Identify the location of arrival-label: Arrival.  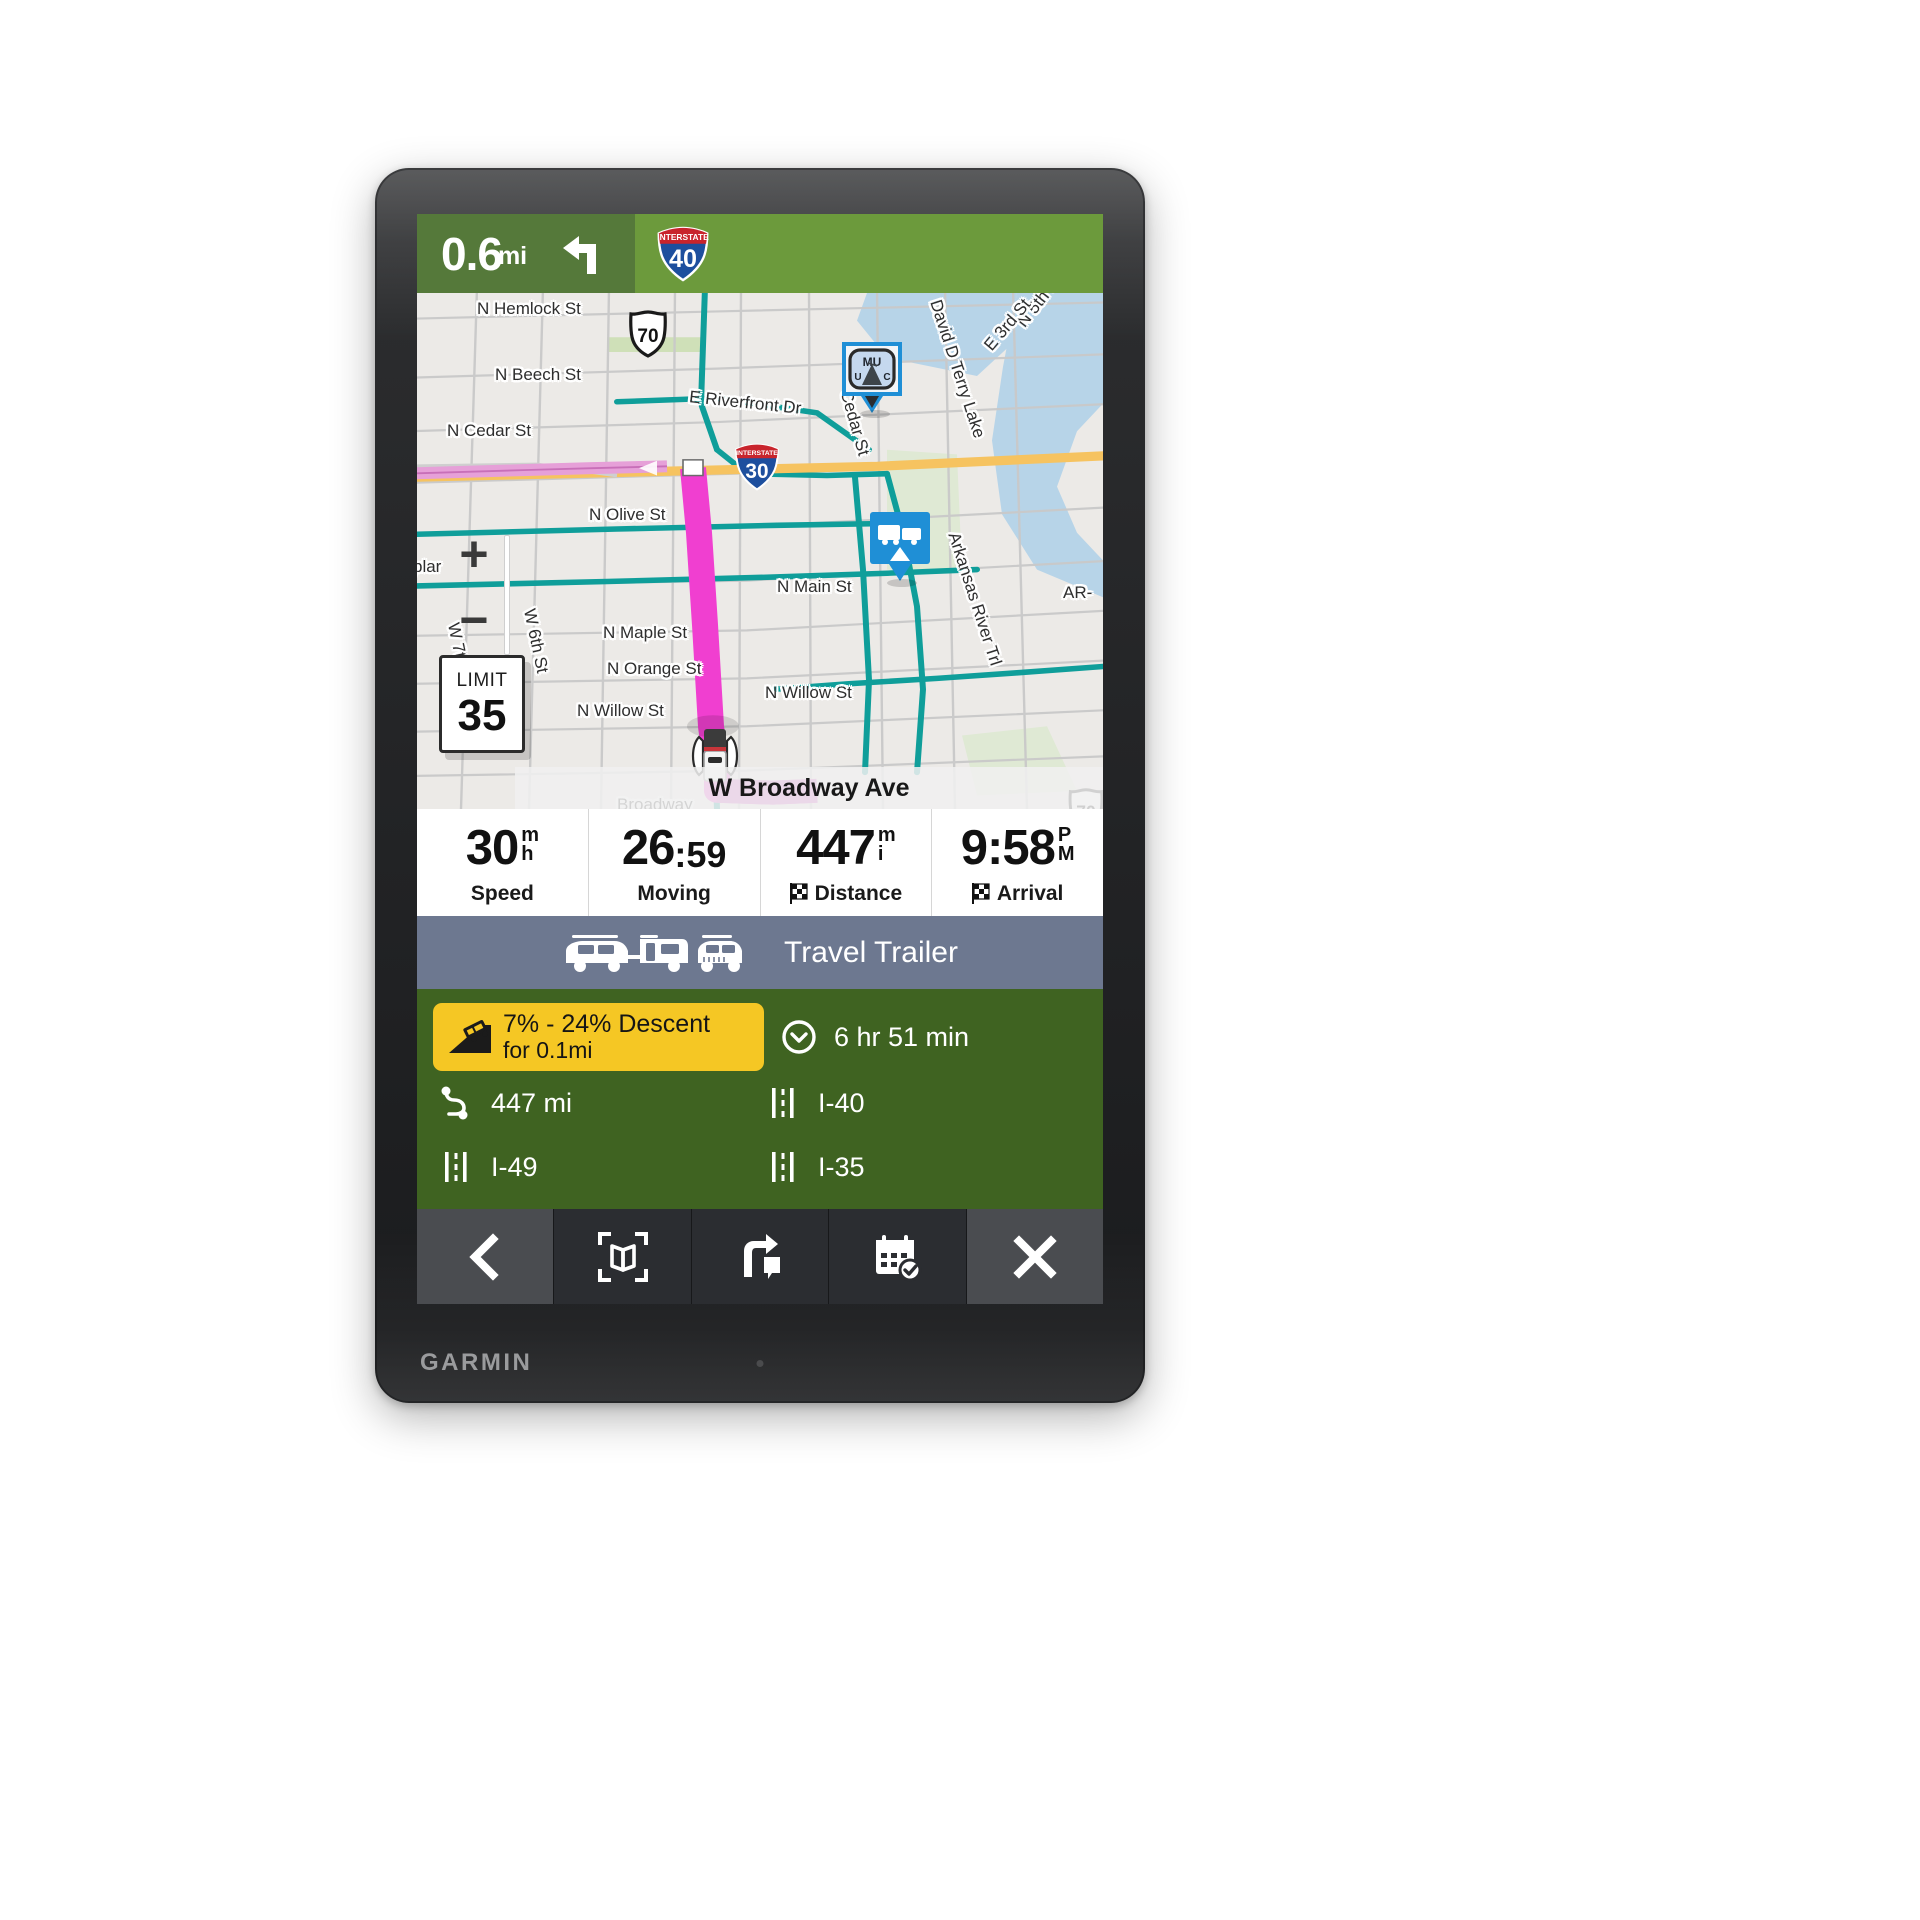
(1030, 893).